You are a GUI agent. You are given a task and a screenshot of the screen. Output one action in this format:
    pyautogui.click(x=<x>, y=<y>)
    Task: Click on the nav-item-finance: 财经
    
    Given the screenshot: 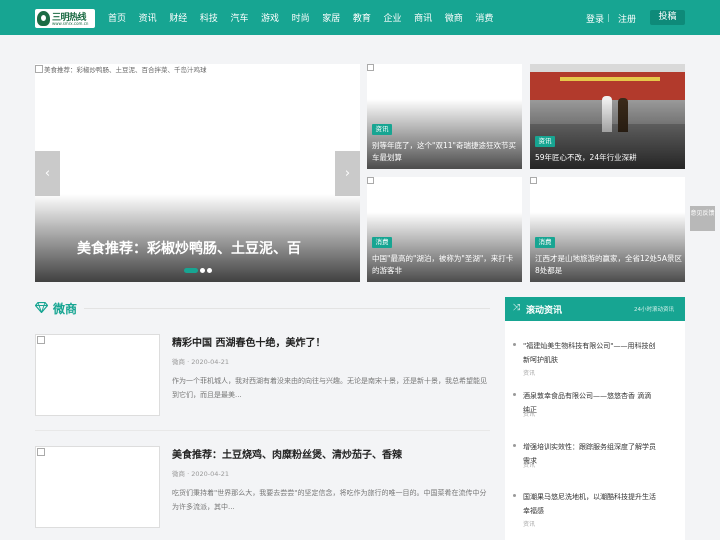 What is the action you would take?
    pyautogui.click(x=178, y=17)
    